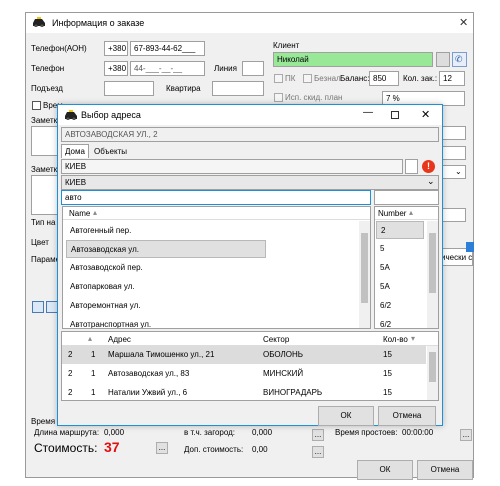 Image resolution: width=500 pixels, height=486 pixels. Describe the element at coordinates (166, 249) in the screenshot. I see `list-item-selected: Автозаводская ул.` at that location.